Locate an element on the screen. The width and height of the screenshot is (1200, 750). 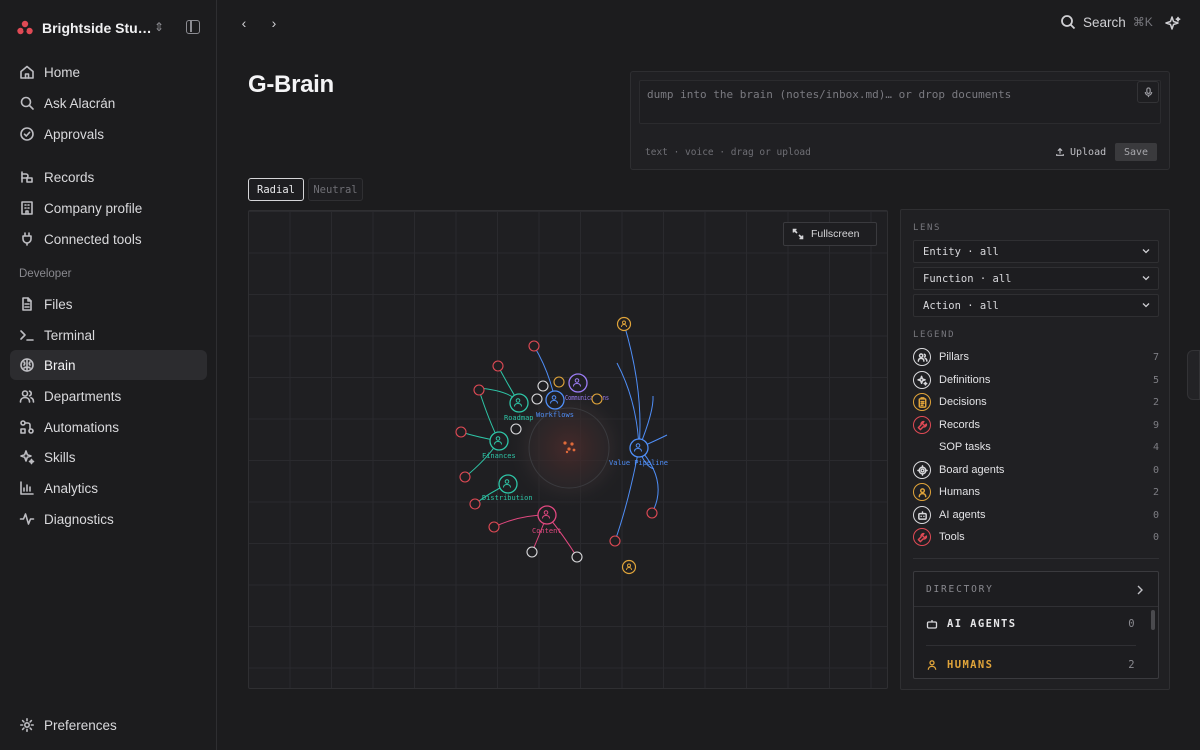
bar-chart-icon is located at coordinates (27, 488).